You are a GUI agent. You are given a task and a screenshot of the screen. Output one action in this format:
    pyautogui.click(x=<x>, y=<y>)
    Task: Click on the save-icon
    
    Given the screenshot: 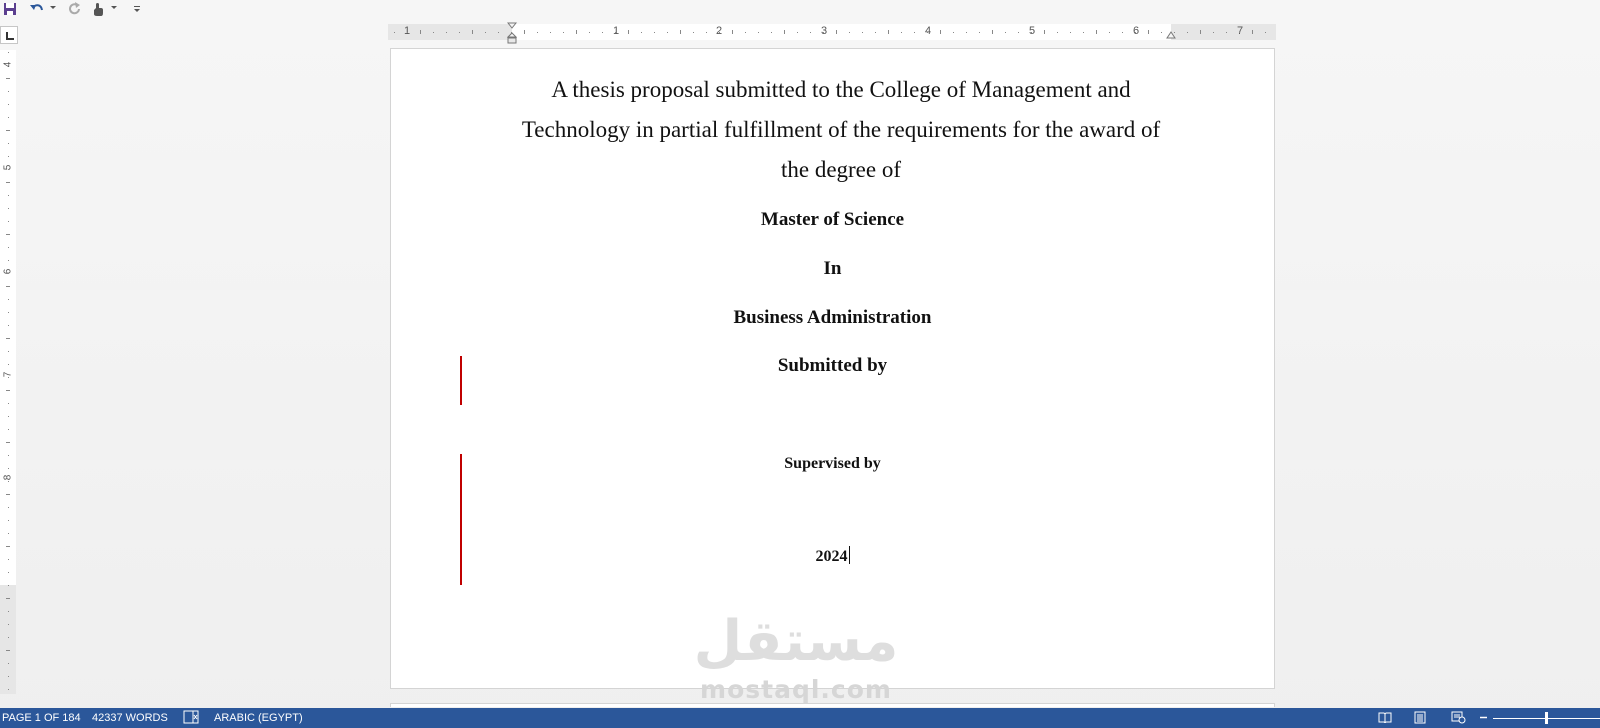 What is the action you would take?
    pyautogui.click(x=10, y=9)
    